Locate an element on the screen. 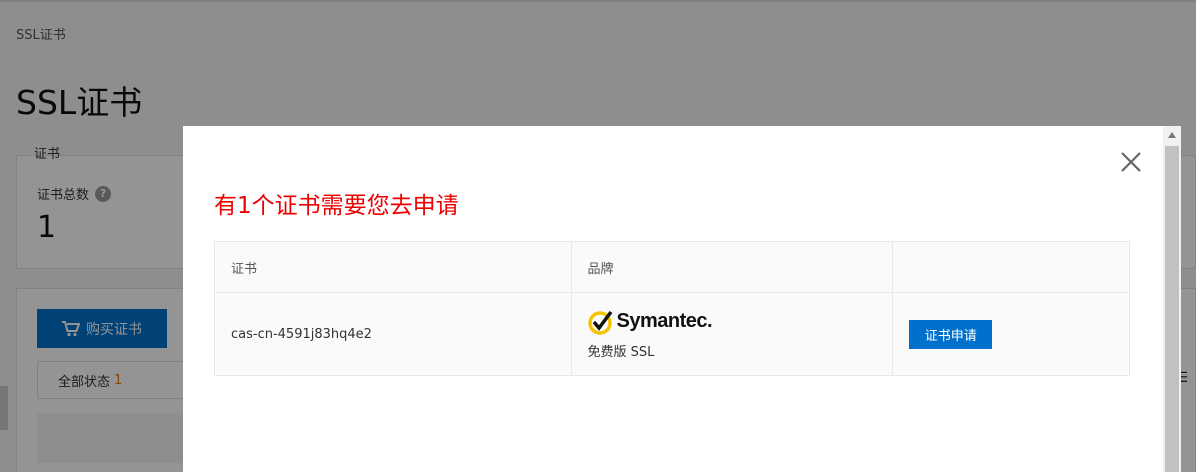  modal-title: 有1个证书需要您去申请 is located at coordinates (336, 206).